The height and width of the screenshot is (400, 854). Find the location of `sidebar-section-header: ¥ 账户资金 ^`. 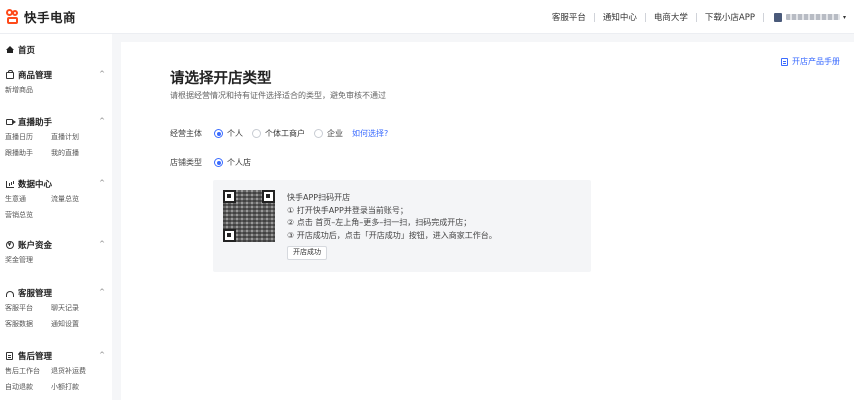

sidebar-section-header: ¥ 账户资金 ^ is located at coordinates (55, 245).